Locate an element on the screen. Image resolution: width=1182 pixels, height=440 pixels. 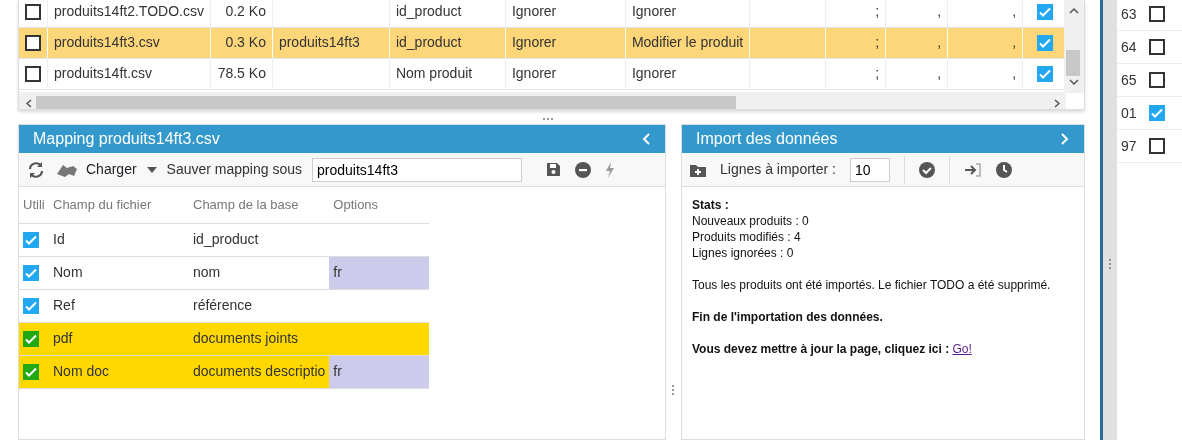
lines-label: Lignes à importer : is located at coordinates (778, 169).